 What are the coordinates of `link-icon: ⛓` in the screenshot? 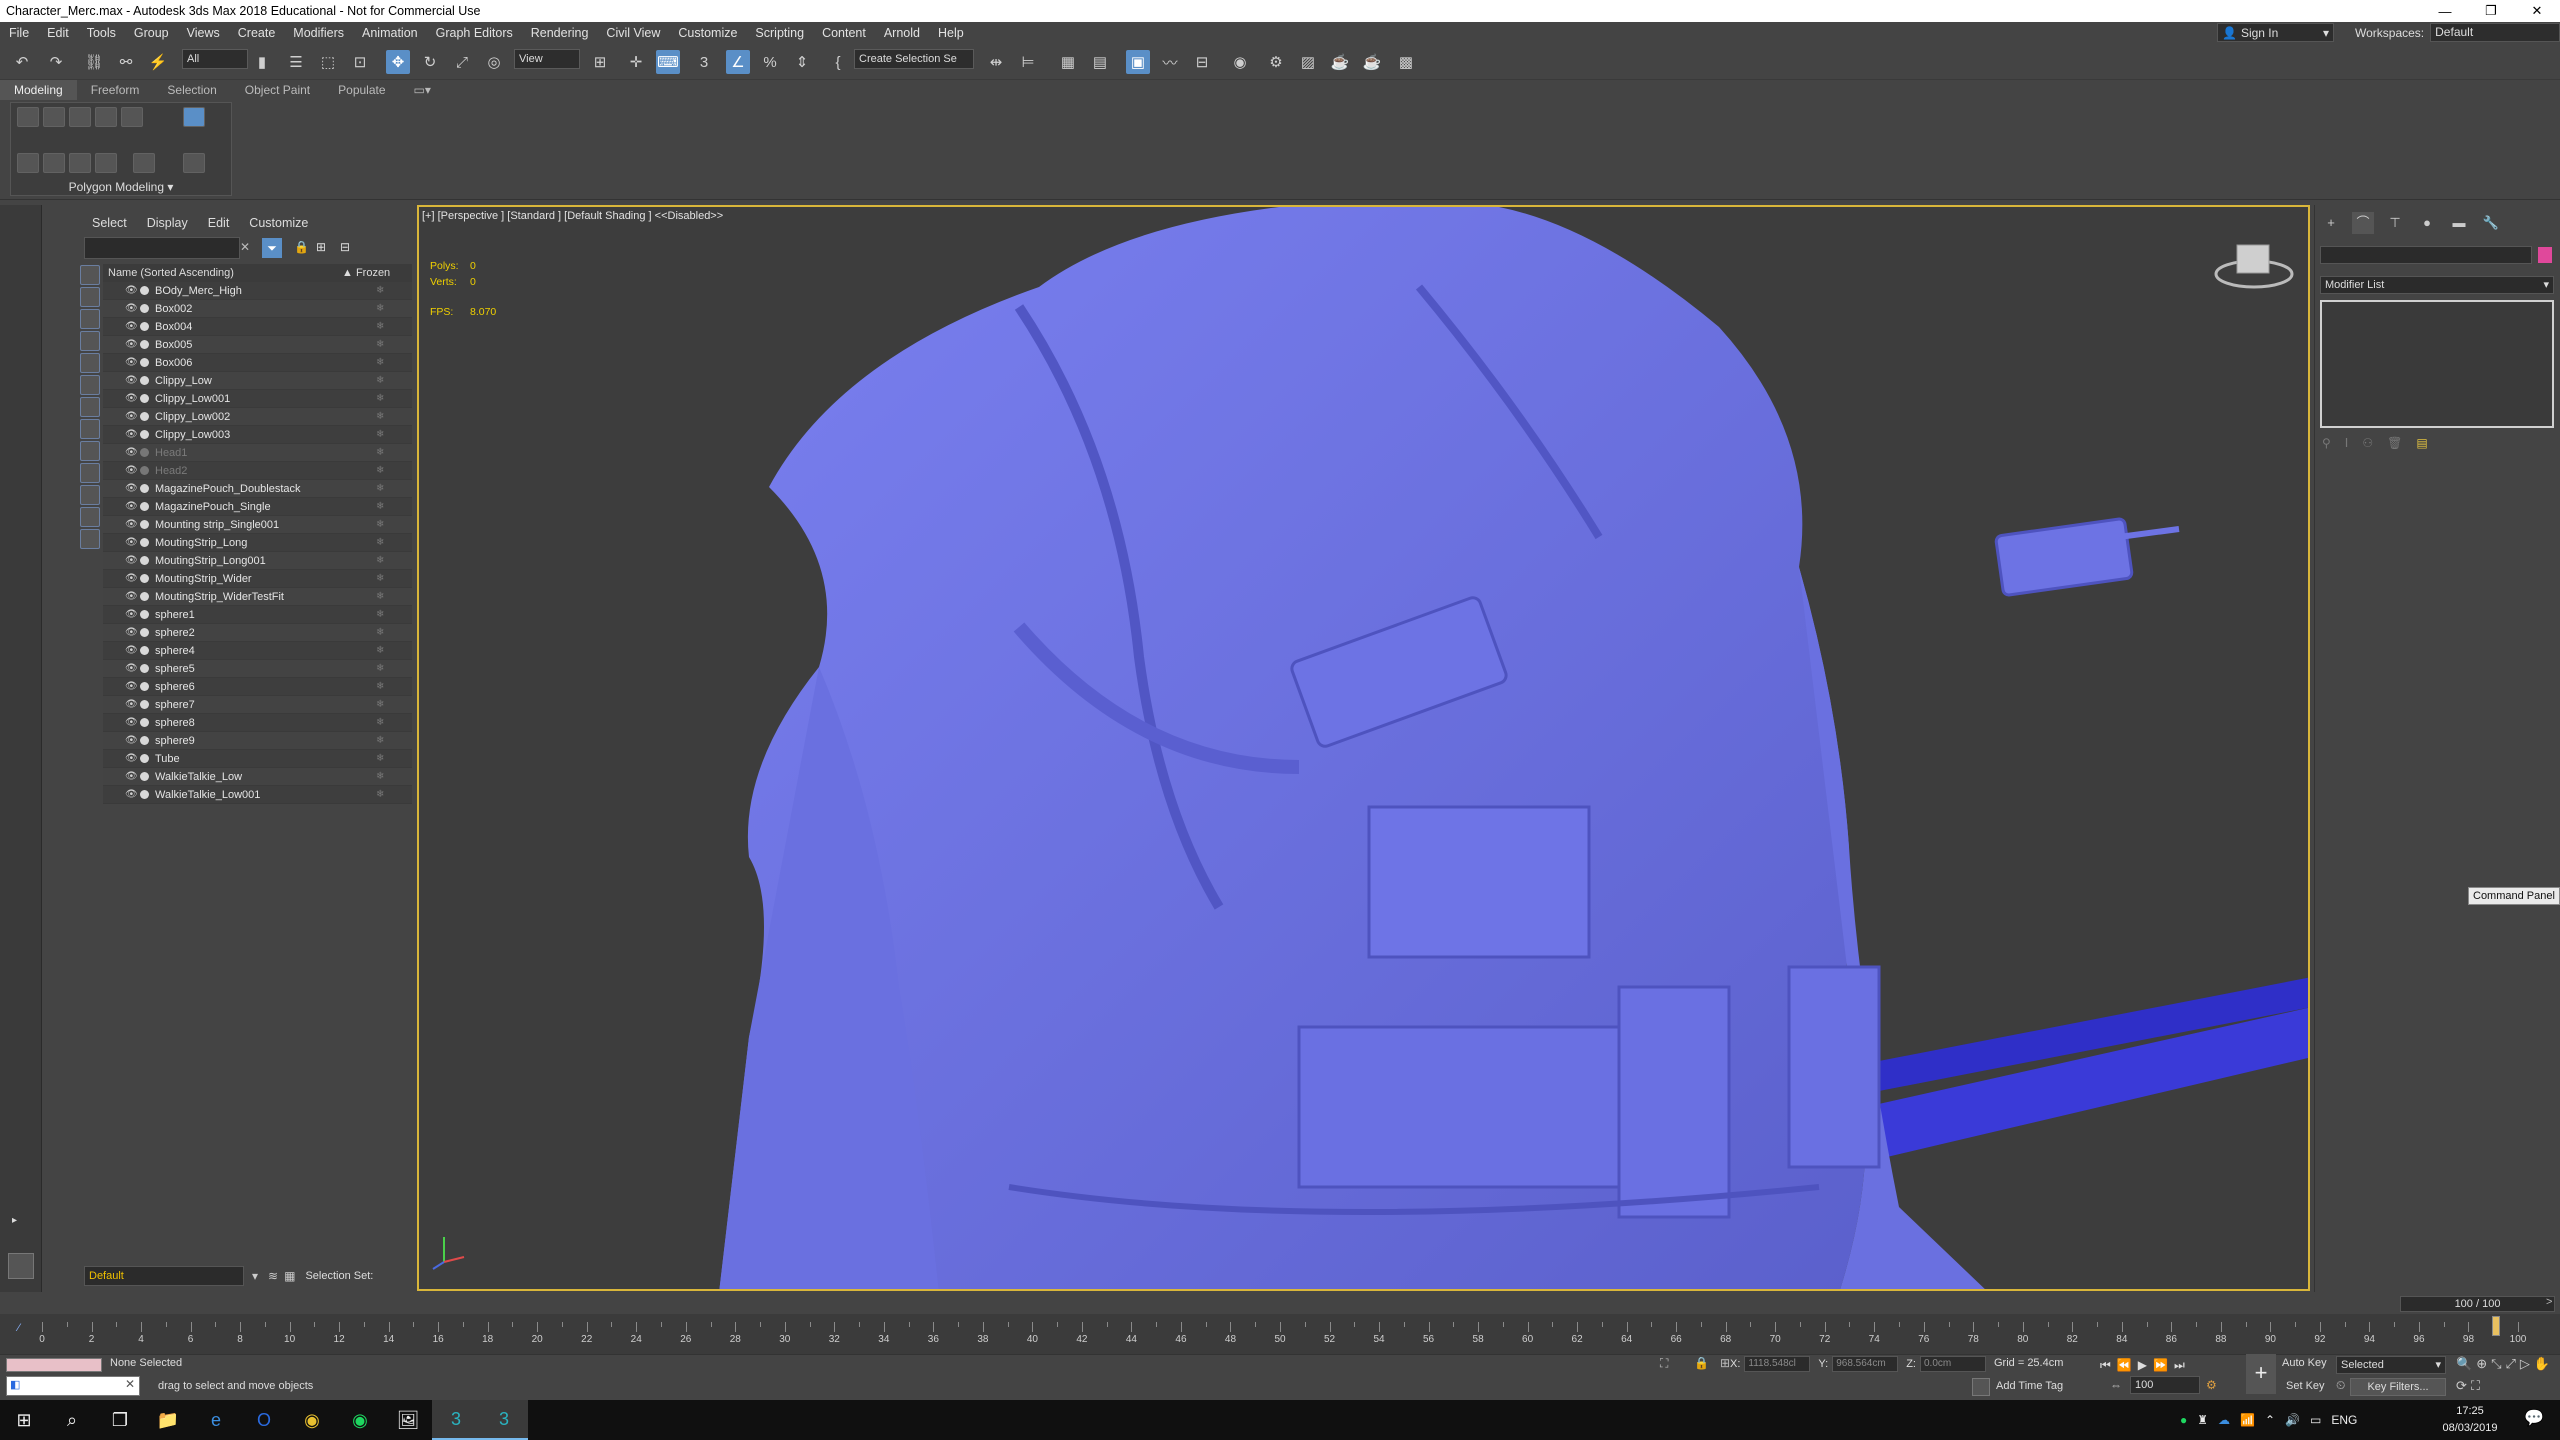 It's located at (94, 62).